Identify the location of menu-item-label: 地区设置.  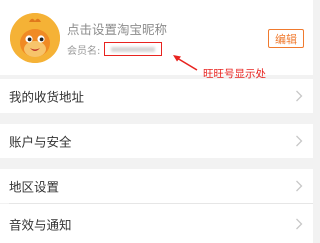
(34, 187).